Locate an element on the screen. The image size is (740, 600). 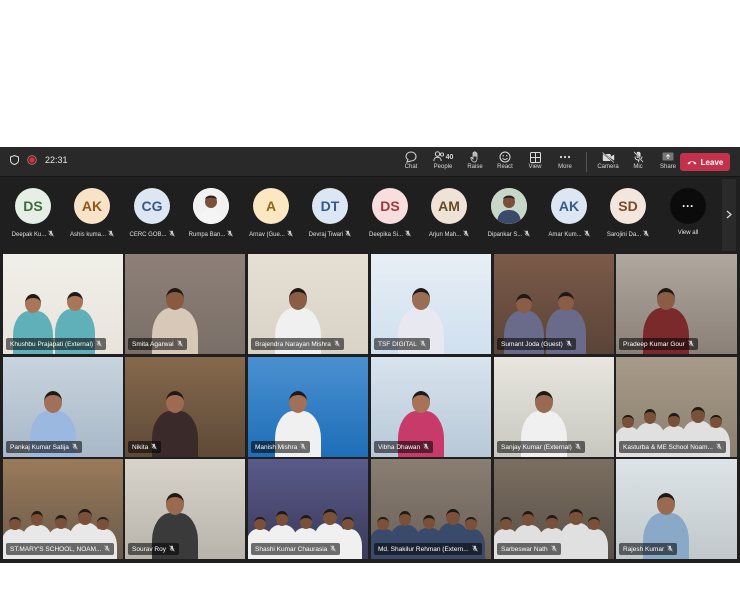
toolbar-divider is located at coordinates (586, 162).